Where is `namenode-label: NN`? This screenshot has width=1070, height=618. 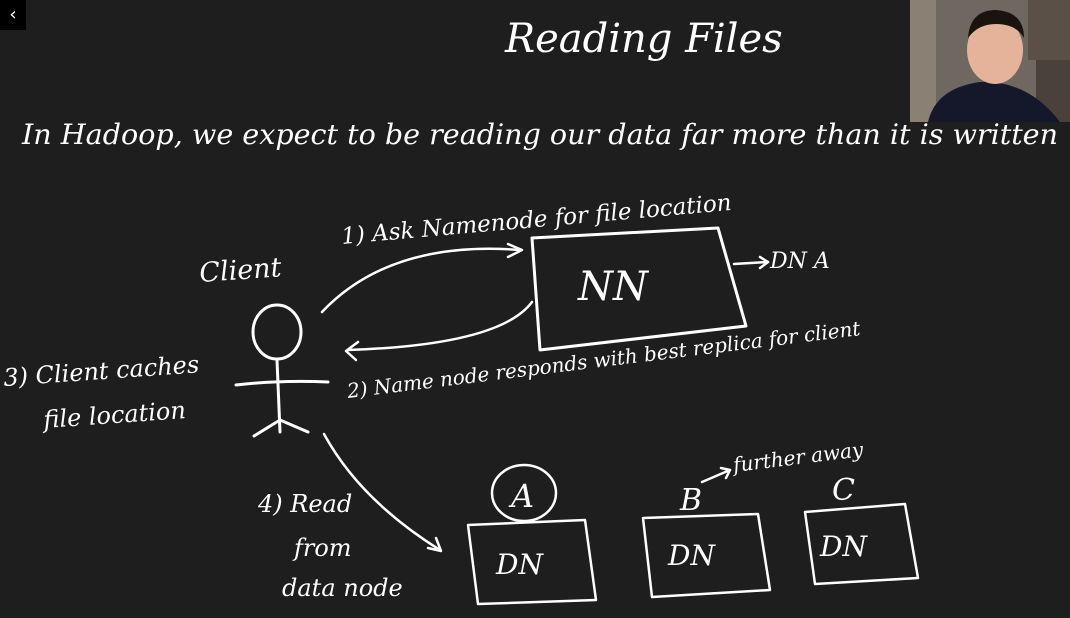
namenode-label: NN is located at coordinates (613, 287).